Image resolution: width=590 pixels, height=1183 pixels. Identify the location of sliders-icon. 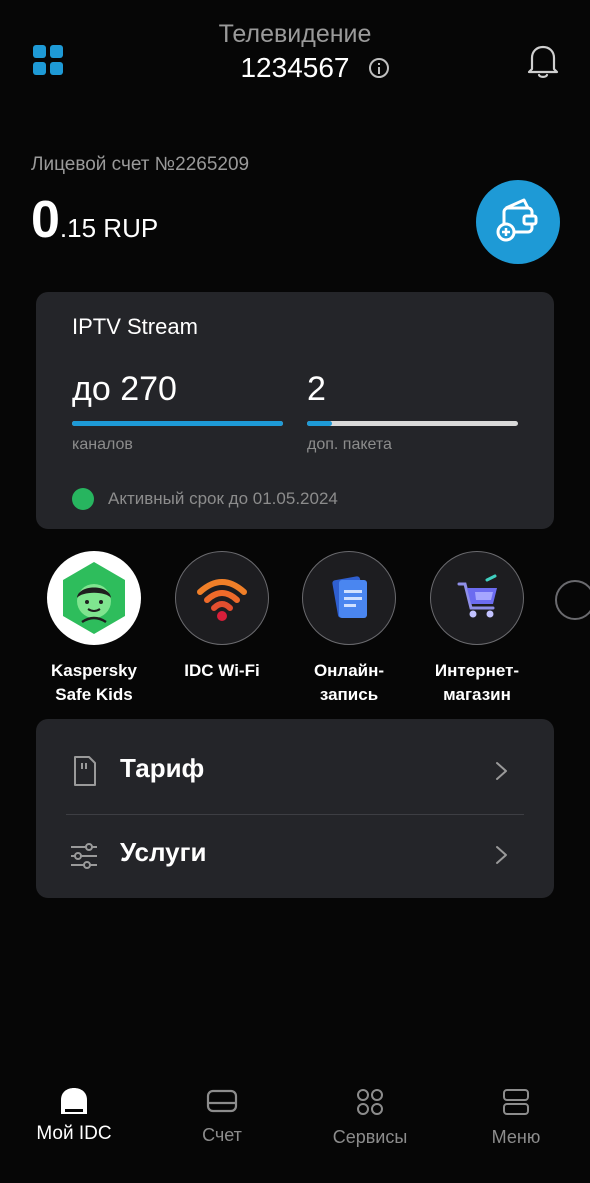
(84, 856).